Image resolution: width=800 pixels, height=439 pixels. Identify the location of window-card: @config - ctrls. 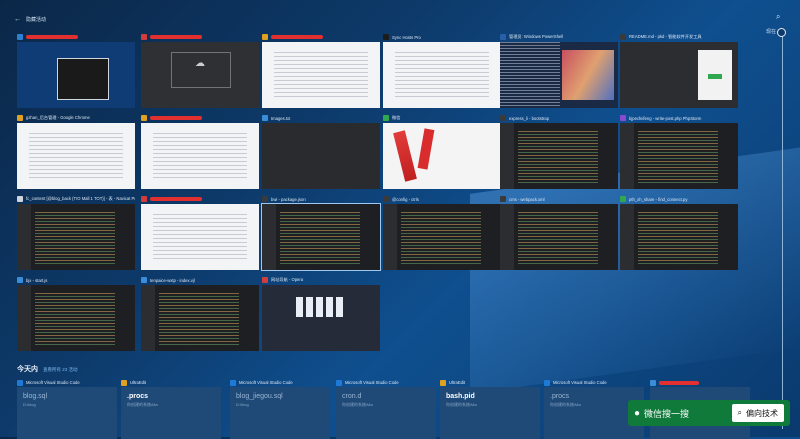
(442, 232).